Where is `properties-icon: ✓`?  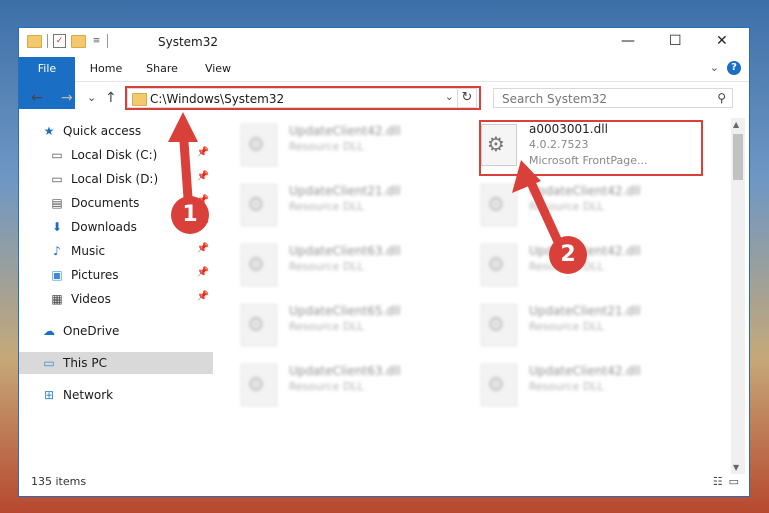 properties-icon: ✓ is located at coordinates (59, 41).